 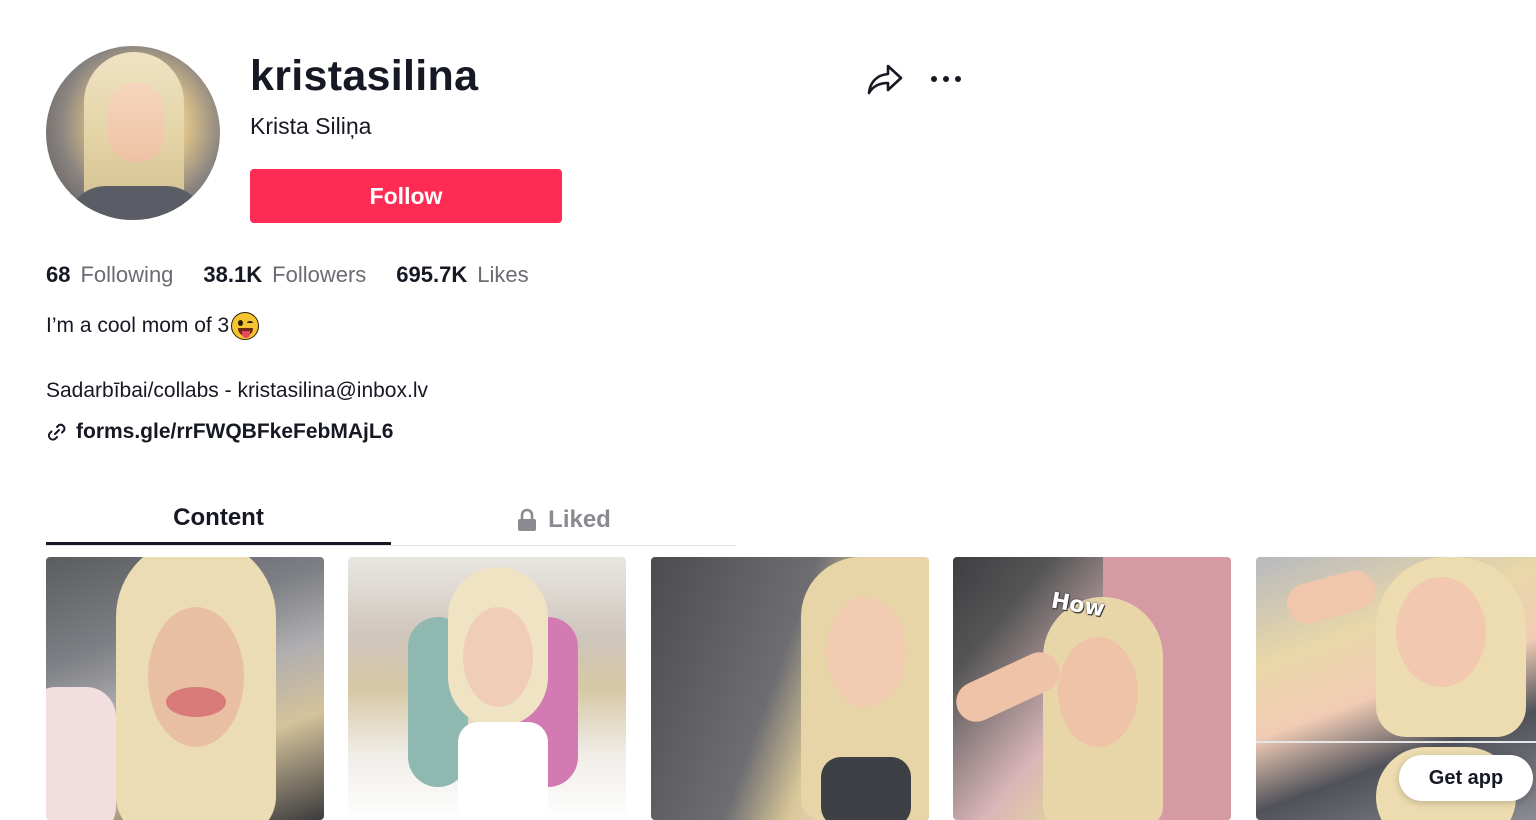 I want to click on following-label: Following, so click(x=127, y=274).